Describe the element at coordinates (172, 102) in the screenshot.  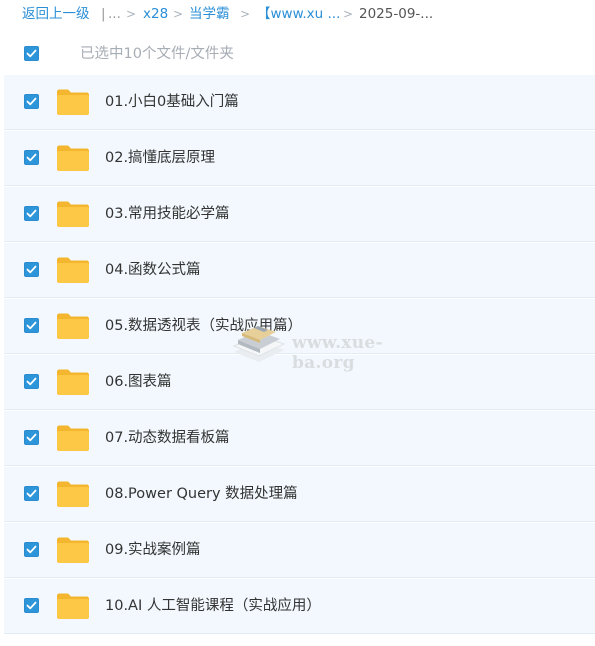
I see `file-name: 01.小白0基础入门篇` at that location.